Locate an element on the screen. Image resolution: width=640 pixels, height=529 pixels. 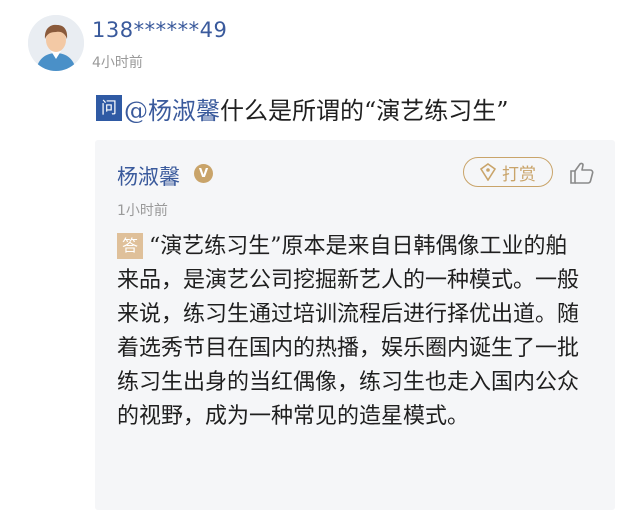
tip-button: 打赏 is located at coordinates (508, 172).